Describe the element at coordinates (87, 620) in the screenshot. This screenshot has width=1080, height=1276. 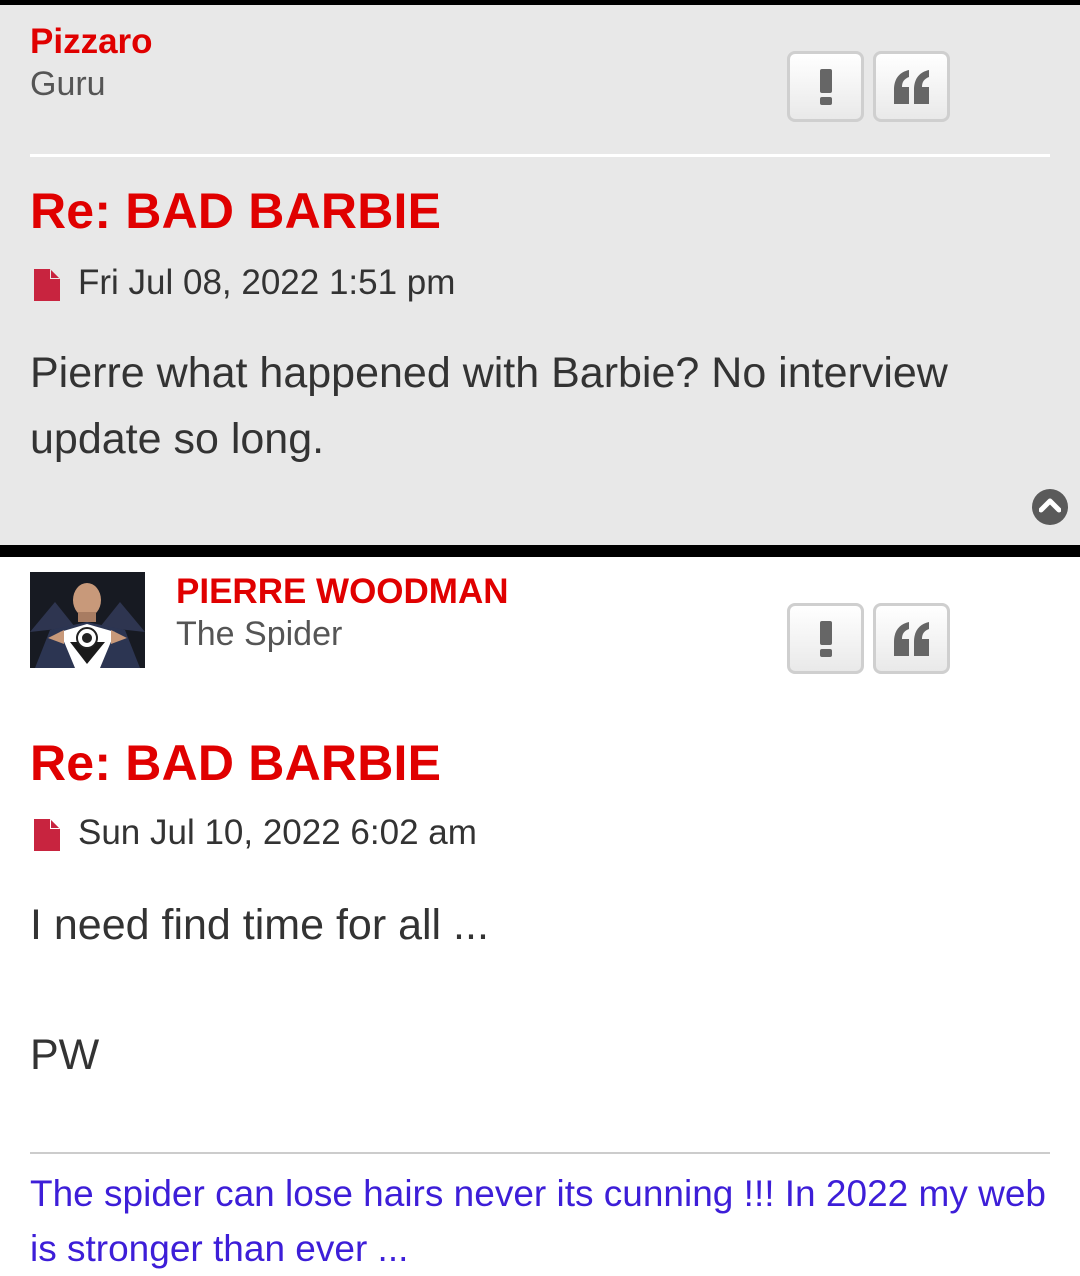
I see `avatar` at that location.